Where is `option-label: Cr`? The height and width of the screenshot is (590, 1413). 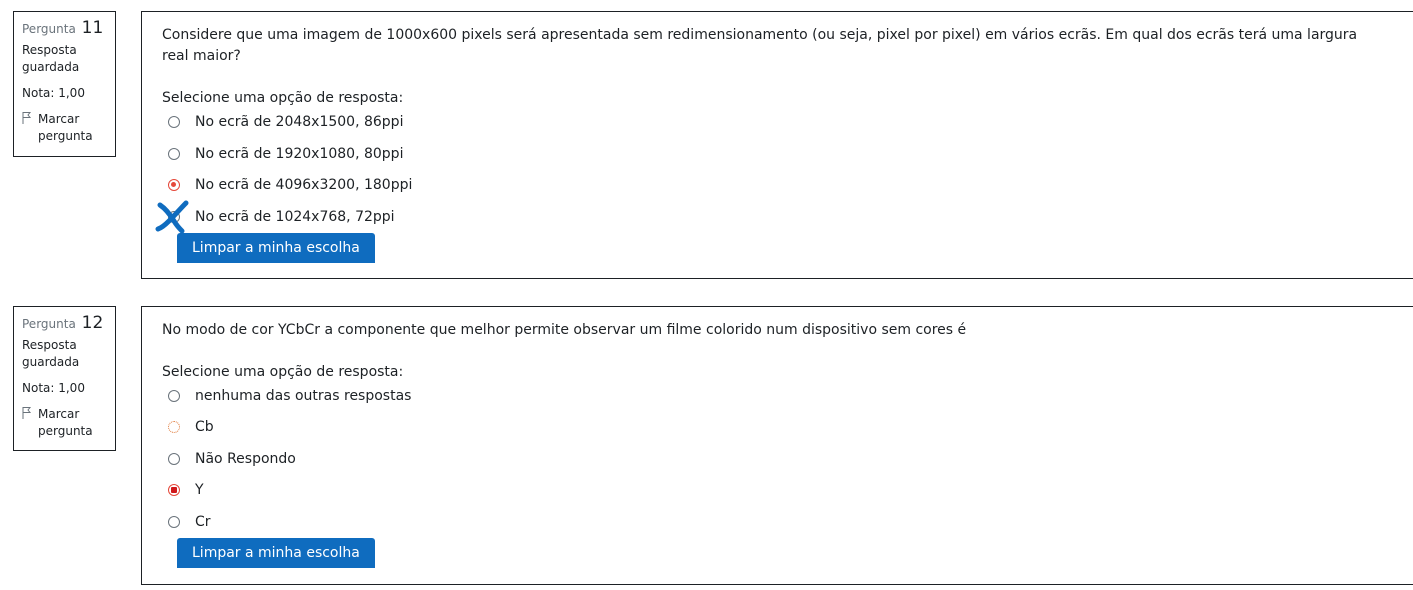 option-label: Cr is located at coordinates (203, 522).